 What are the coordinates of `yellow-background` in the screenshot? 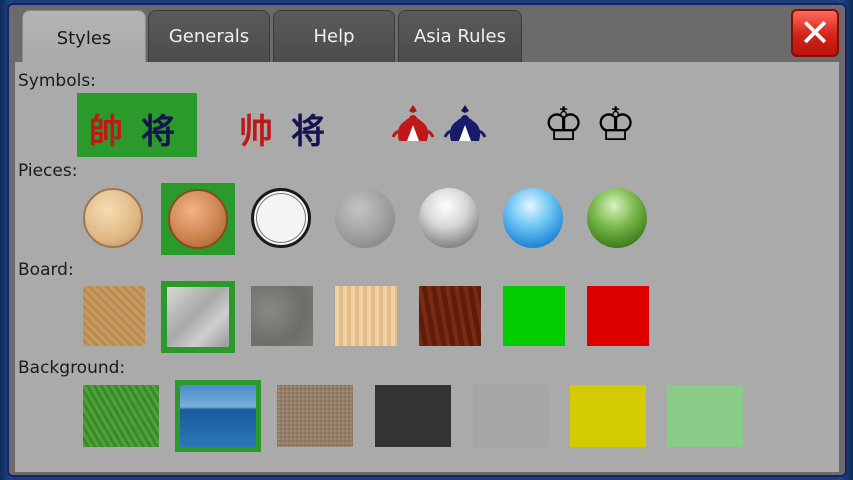 It's located at (608, 416).